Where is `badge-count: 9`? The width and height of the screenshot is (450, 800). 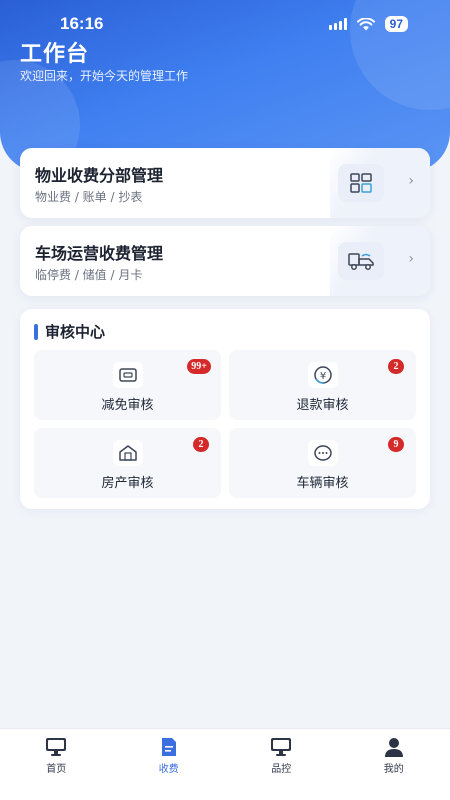
badge-count: 9 is located at coordinates (396, 444).